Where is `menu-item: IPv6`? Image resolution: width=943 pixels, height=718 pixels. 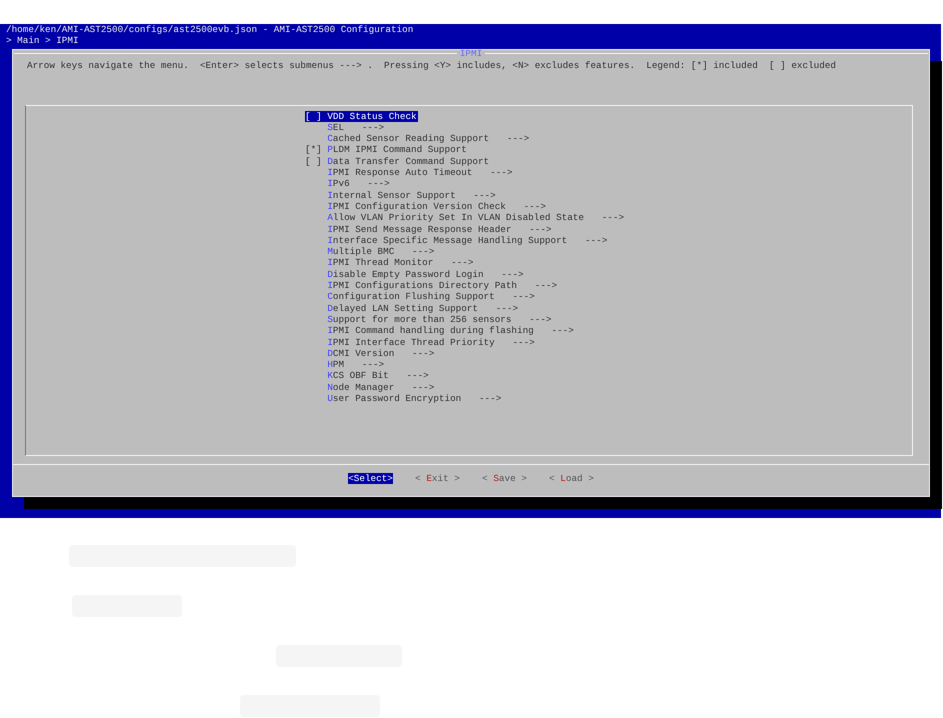
menu-item: IPv6 is located at coordinates (328, 184).